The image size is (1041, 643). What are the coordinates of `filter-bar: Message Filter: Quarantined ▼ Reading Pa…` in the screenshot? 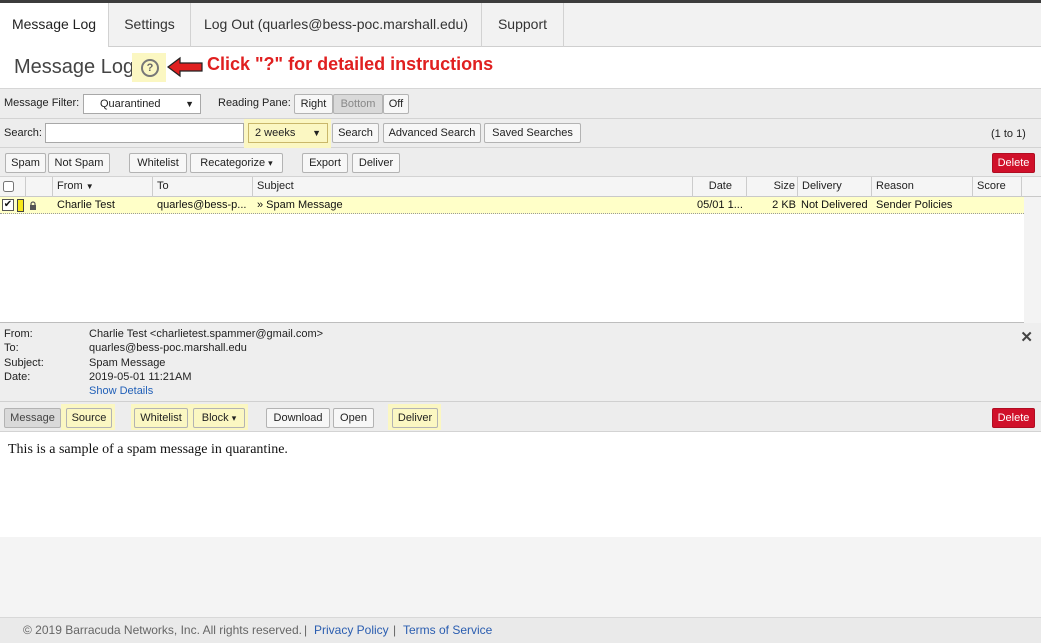 It's located at (520, 104).